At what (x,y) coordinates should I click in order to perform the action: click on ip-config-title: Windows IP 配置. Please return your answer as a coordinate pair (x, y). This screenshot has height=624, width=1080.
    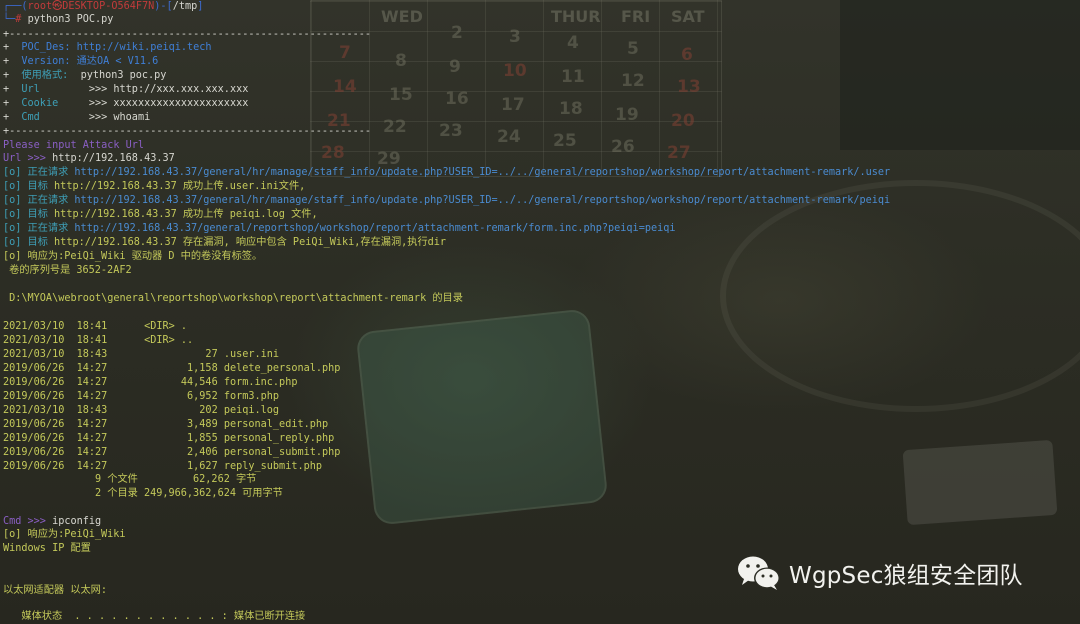
    Looking at the image, I should click on (47, 548).